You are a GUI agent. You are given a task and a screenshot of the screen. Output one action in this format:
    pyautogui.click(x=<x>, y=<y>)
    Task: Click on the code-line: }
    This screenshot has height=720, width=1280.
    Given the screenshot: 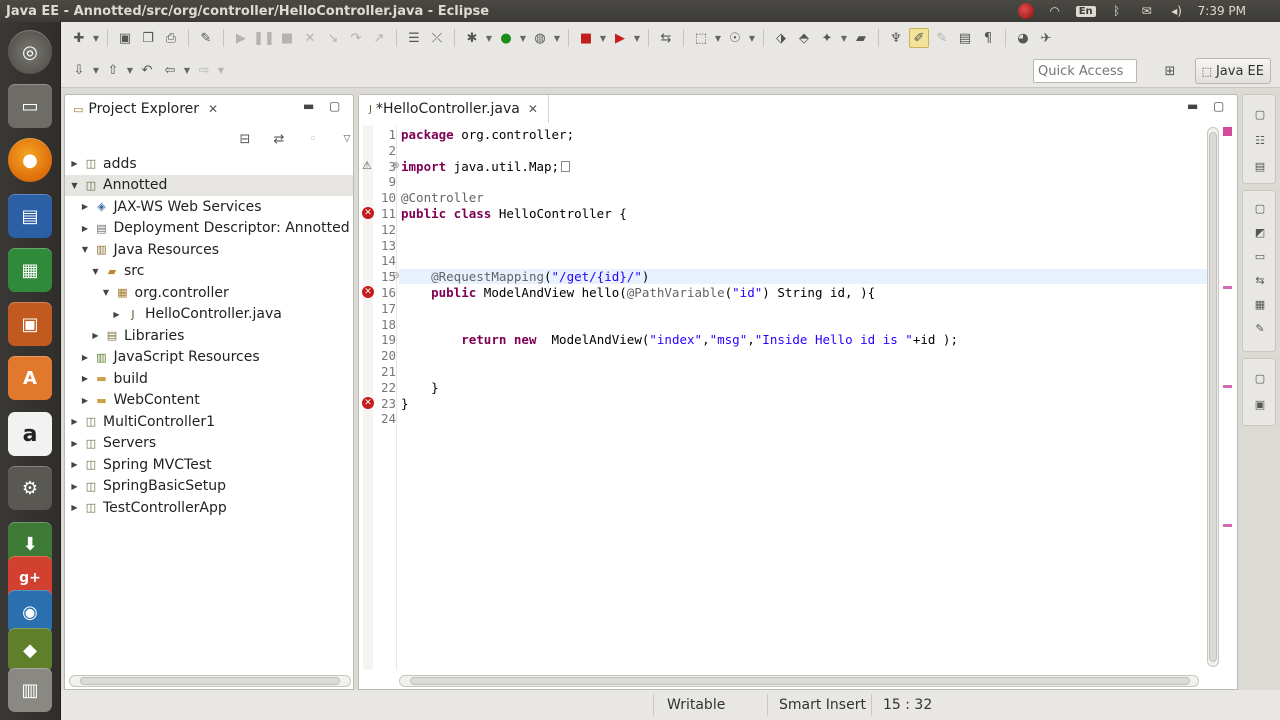 What is the action you would take?
    pyautogui.click(x=419, y=387)
    